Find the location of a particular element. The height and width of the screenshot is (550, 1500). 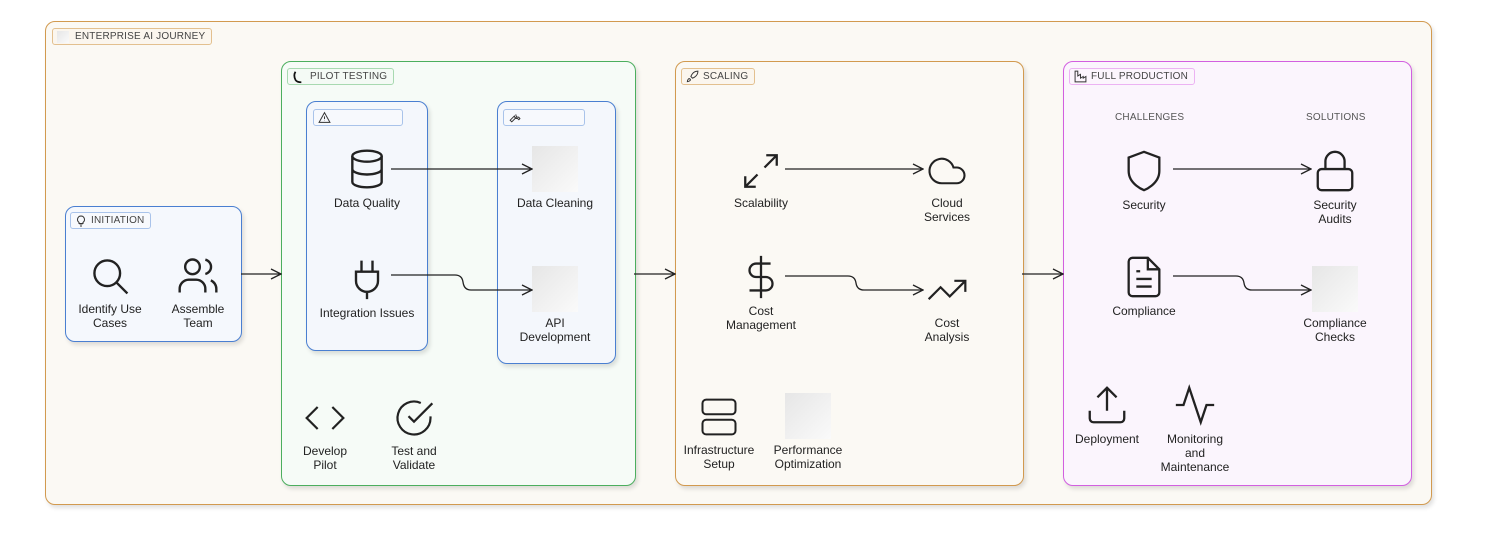

wrench-icon is located at coordinates (515, 118).